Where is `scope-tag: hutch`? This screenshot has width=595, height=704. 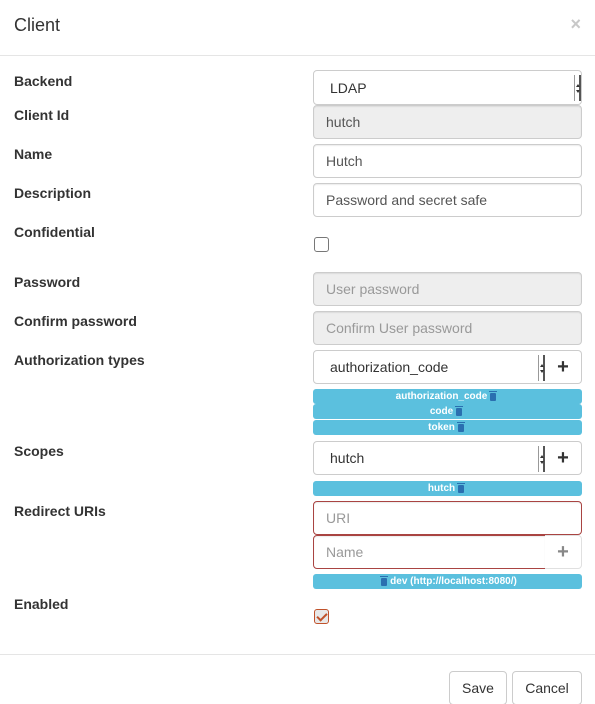
scope-tag: hutch is located at coordinates (447, 488).